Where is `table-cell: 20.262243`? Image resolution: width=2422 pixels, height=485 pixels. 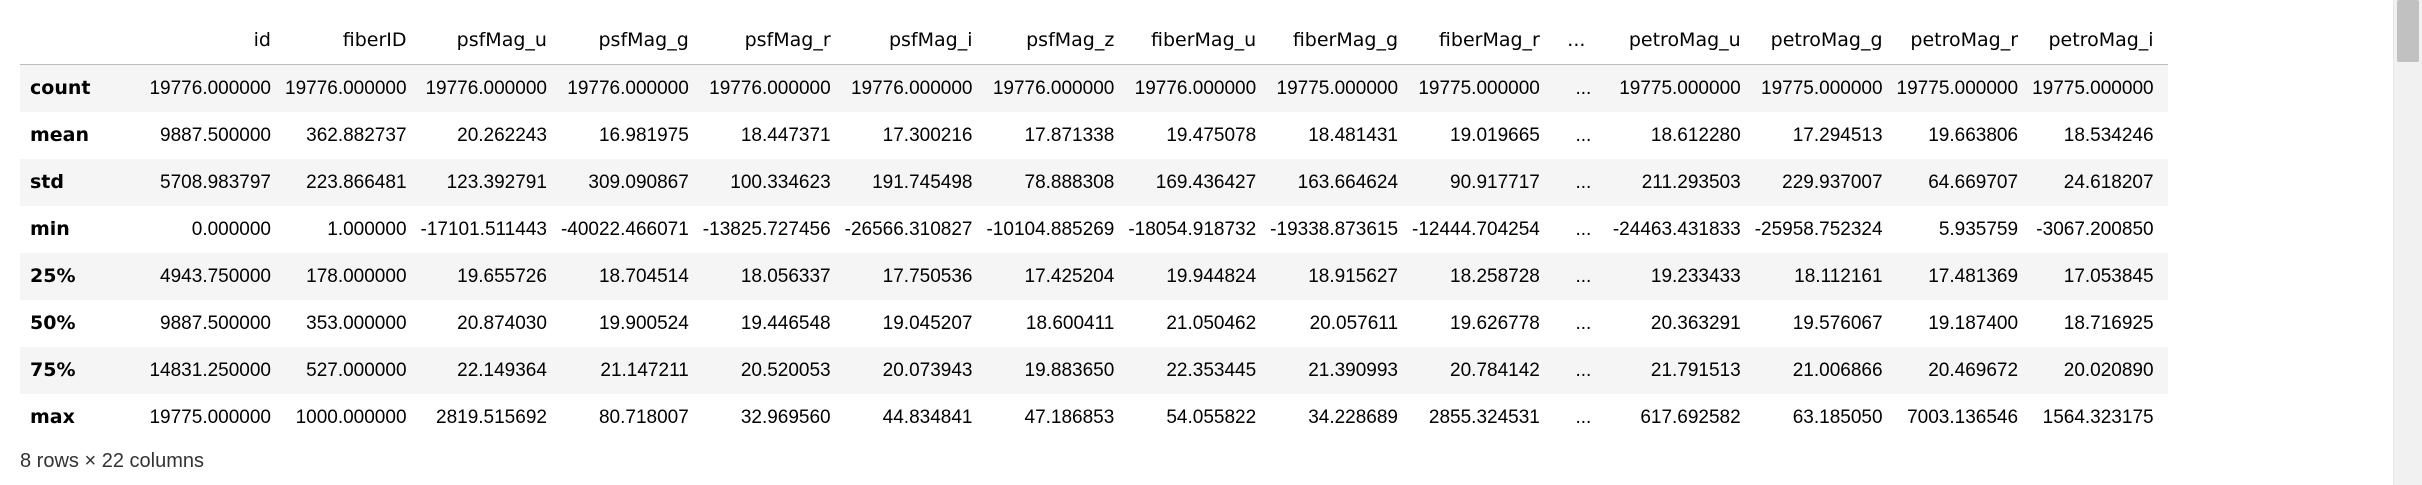 table-cell: 20.262243 is located at coordinates (502, 135).